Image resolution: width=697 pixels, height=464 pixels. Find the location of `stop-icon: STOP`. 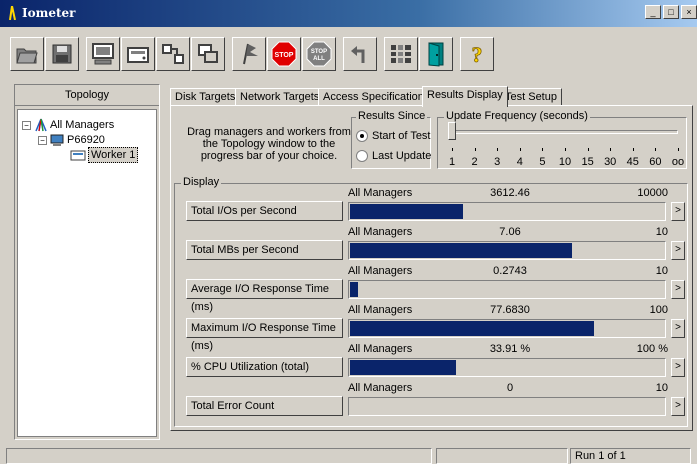

stop-icon: STOP is located at coordinates (284, 54).